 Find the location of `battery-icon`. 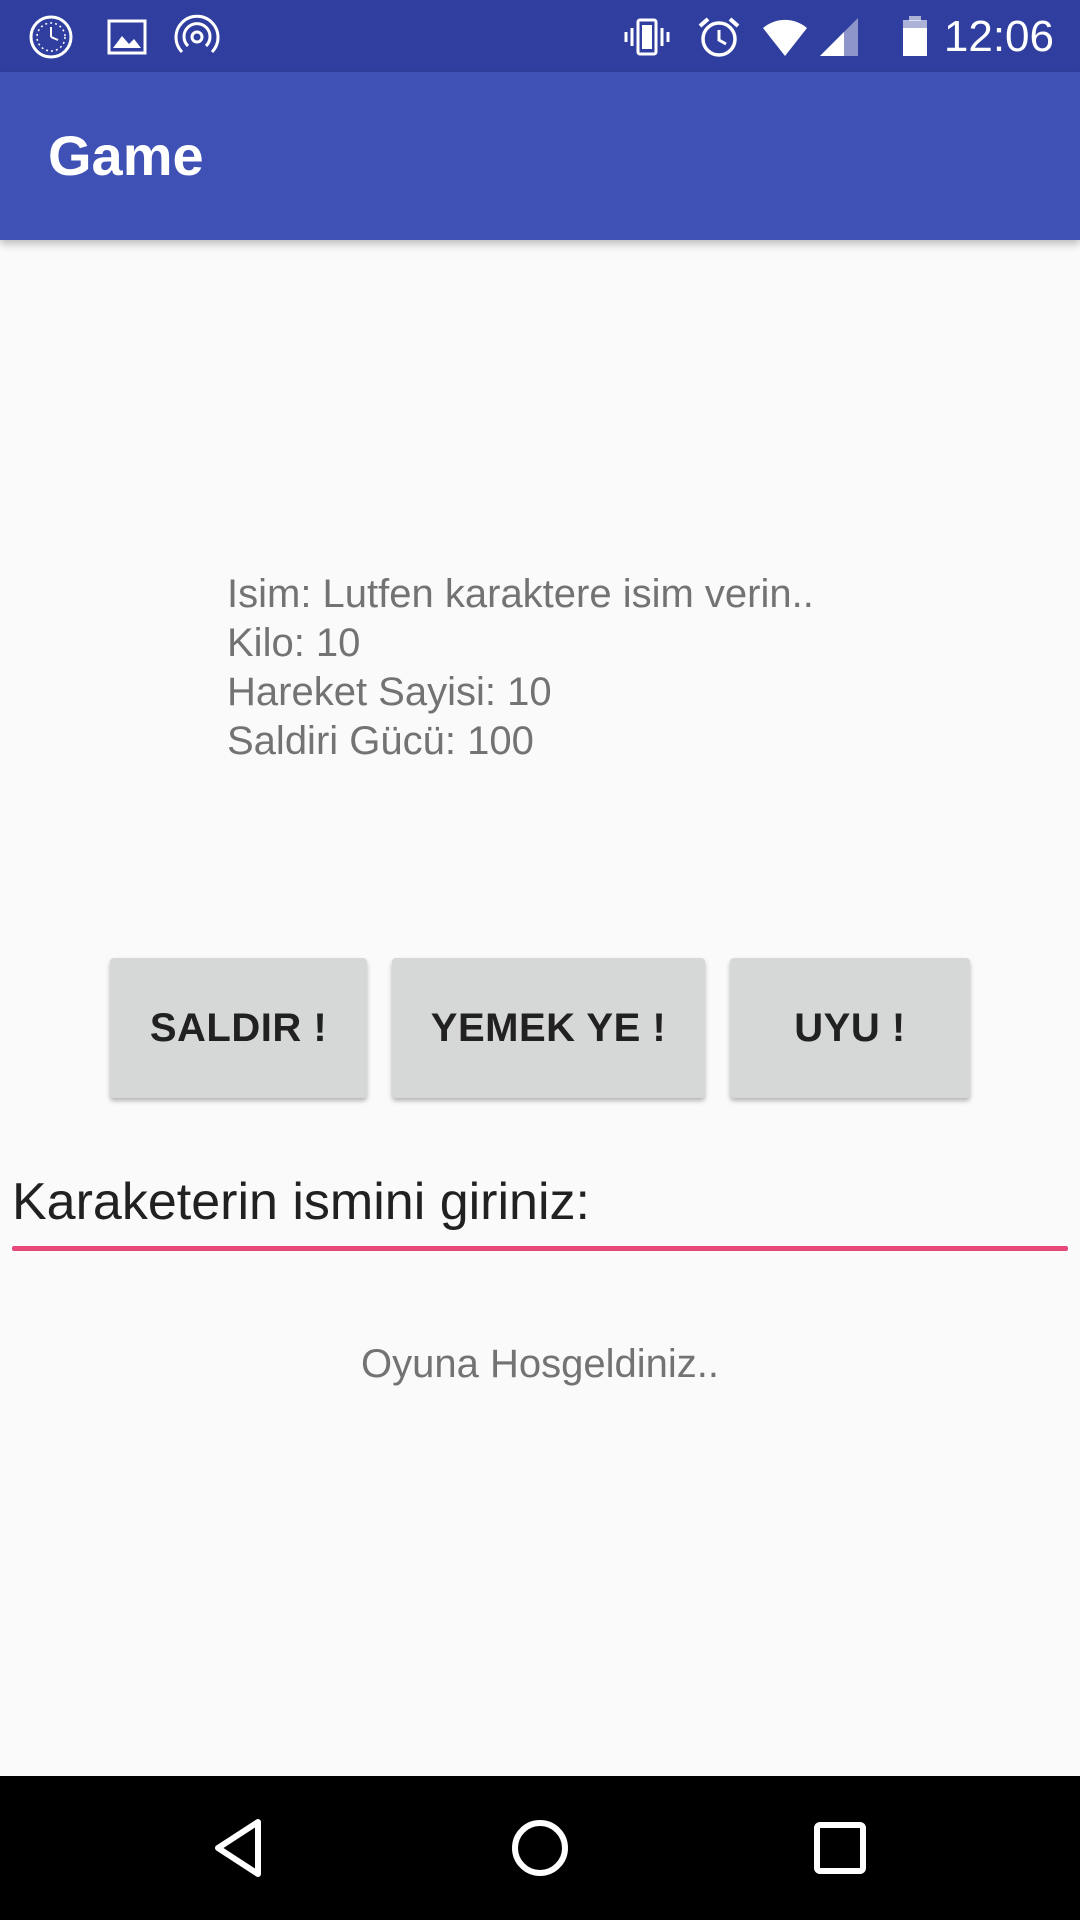

battery-icon is located at coordinates (915, 36).